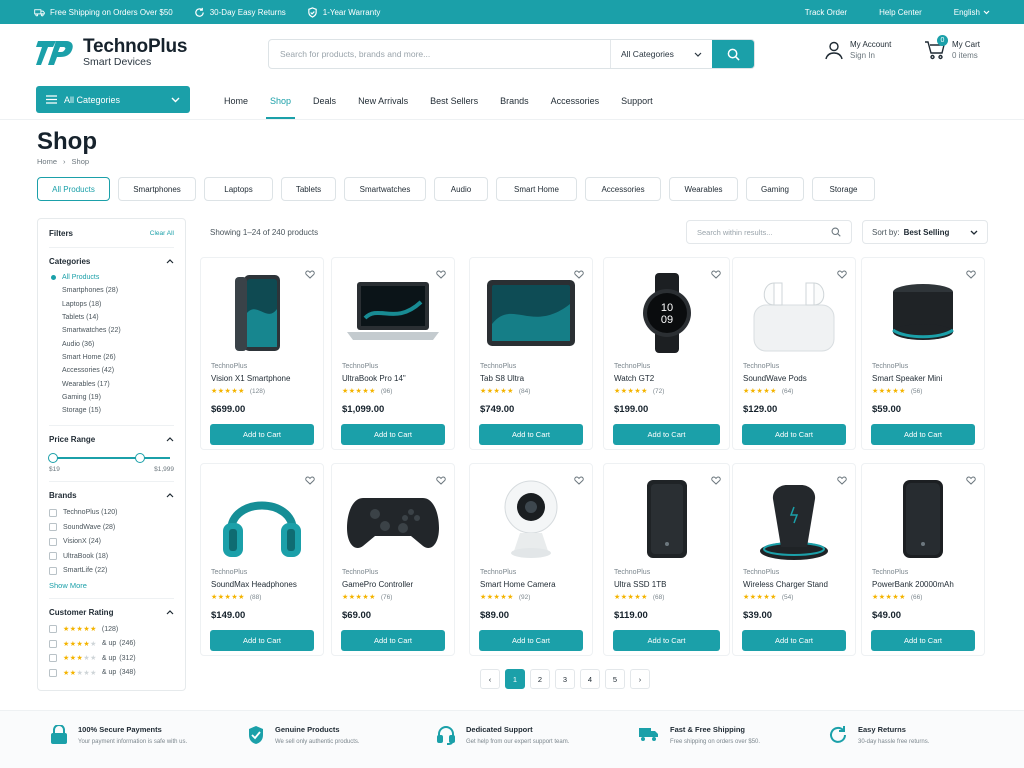 The width and height of the screenshot is (1024, 768). What do you see at coordinates (109, 458) in the screenshot?
I see `price-range-slider` at bounding box center [109, 458].